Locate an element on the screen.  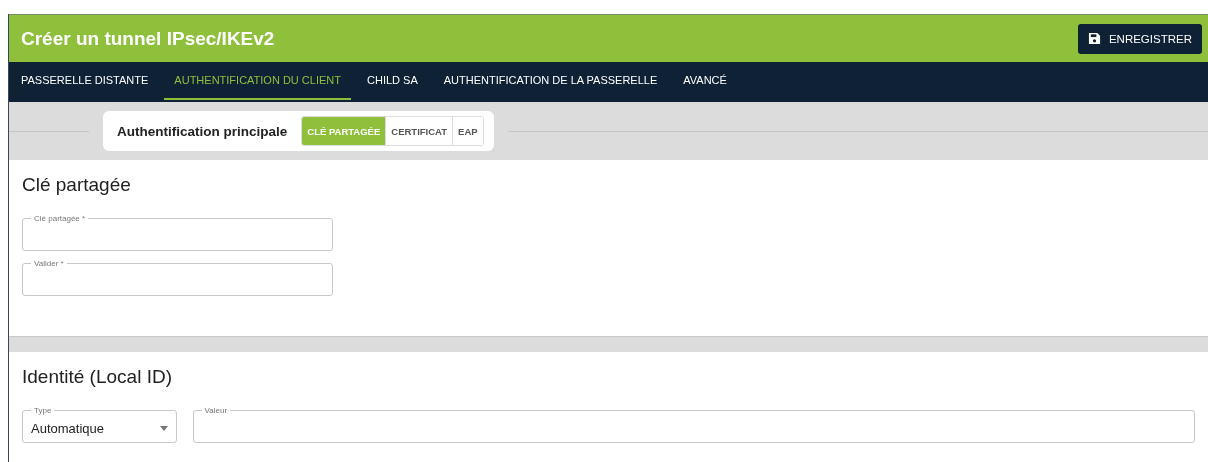
input-field: Clé partagée * is located at coordinates (177, 232).